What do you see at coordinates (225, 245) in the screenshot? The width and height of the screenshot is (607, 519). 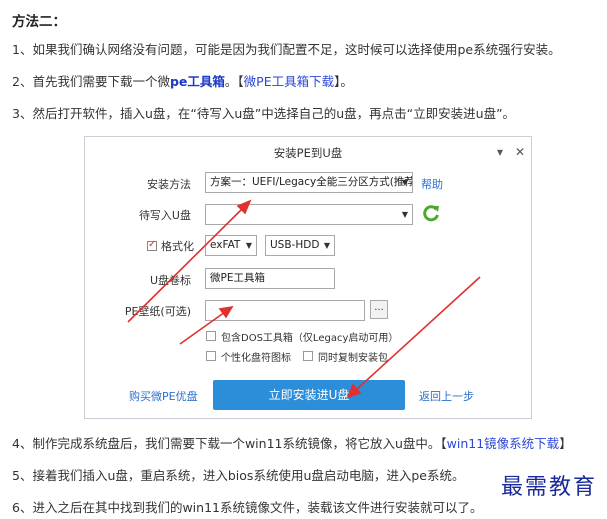 I see `filesystem-value: exFAT` at bounding box center [225, 245].